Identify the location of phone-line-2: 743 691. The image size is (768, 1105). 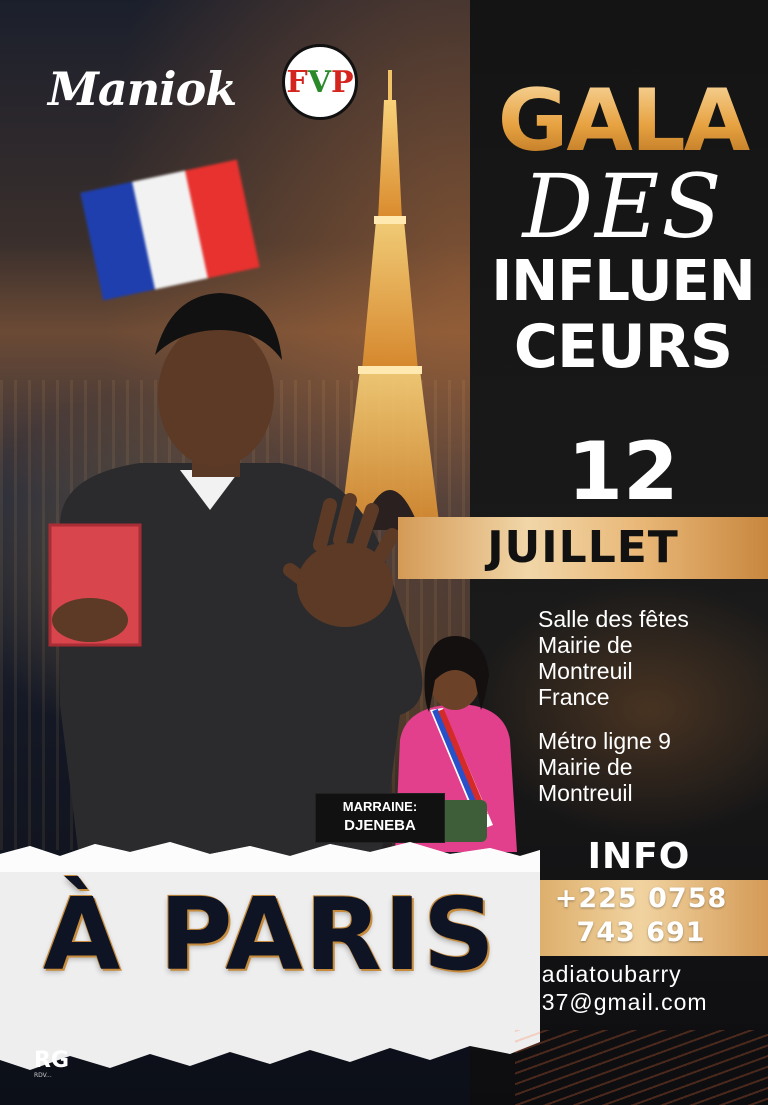
(641, 932).